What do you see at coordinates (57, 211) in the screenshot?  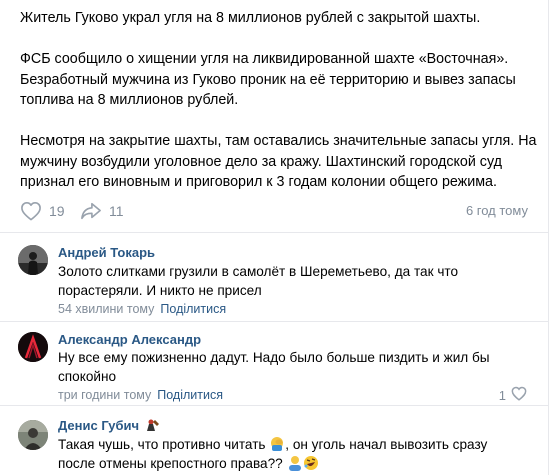 I see `like-count: 19` at bounding box center [57, 211].